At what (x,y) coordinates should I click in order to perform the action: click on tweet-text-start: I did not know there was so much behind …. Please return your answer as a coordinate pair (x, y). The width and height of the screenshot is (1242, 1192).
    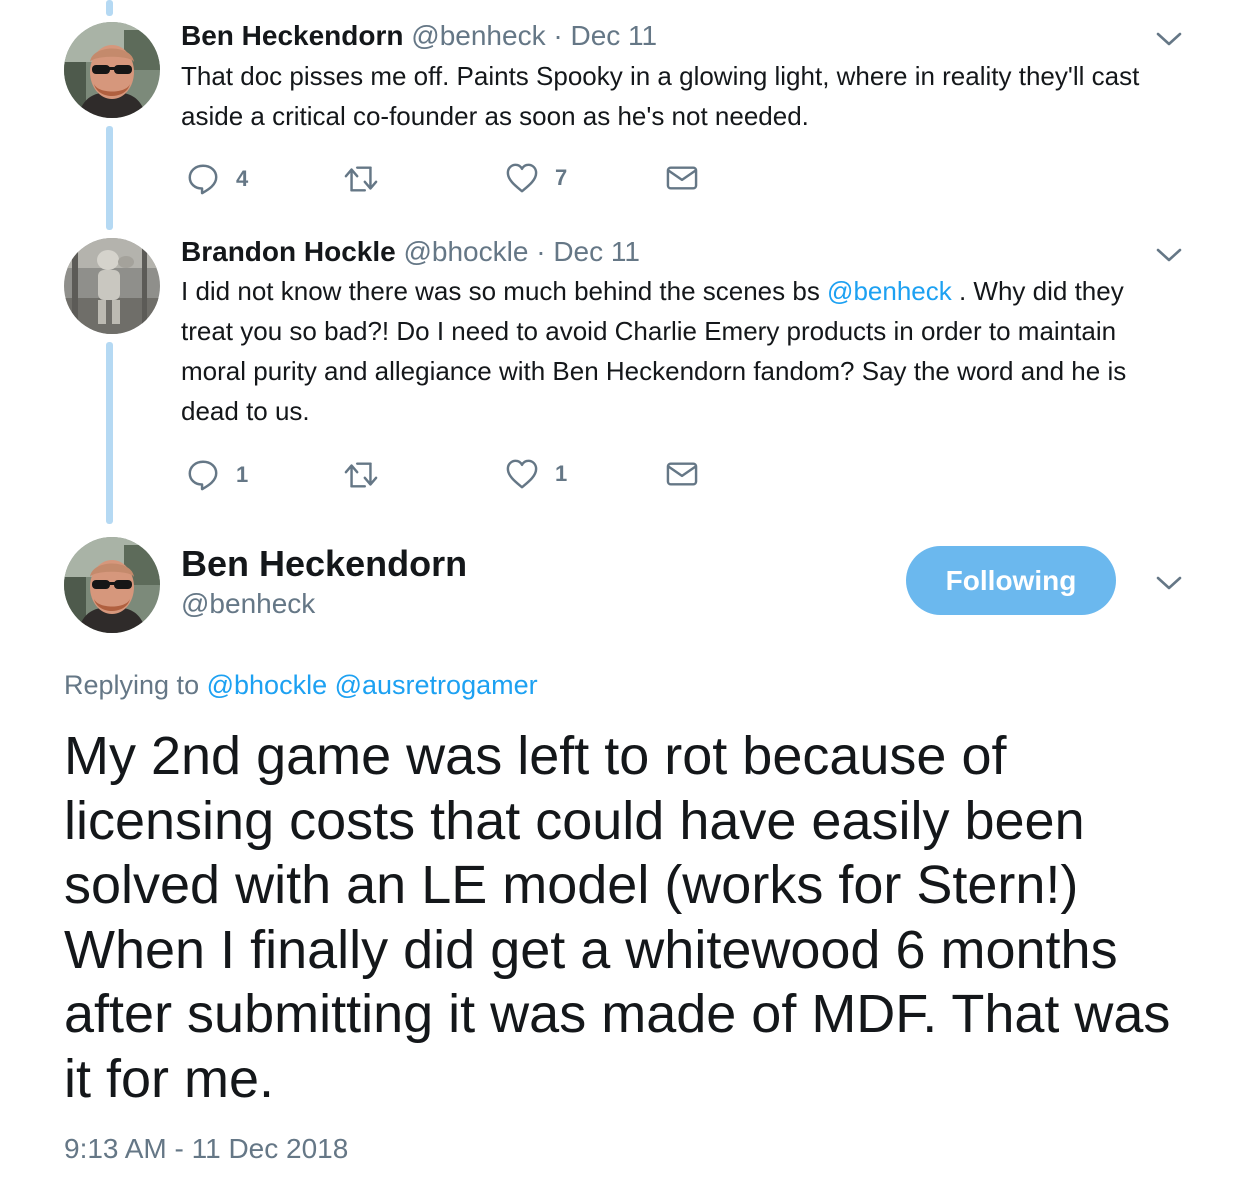
    Looking at the image, I should click on (504, 291).